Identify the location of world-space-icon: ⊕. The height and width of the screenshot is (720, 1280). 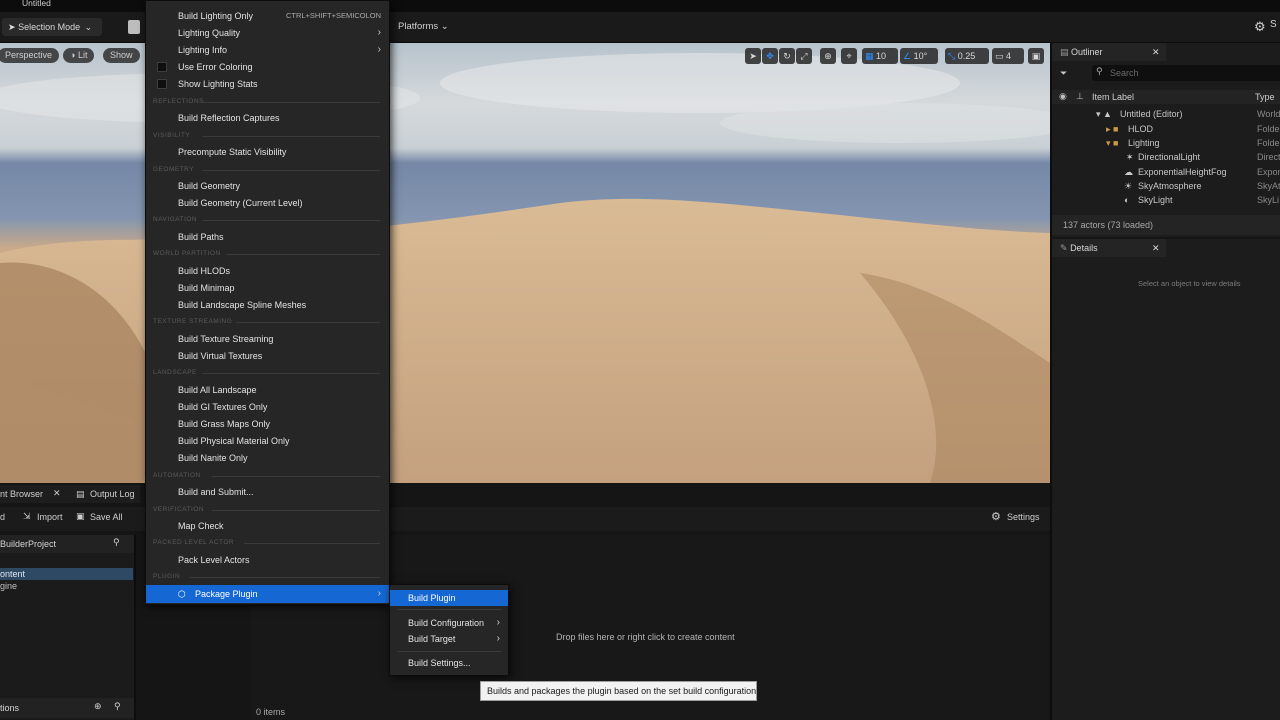
(828, 56).